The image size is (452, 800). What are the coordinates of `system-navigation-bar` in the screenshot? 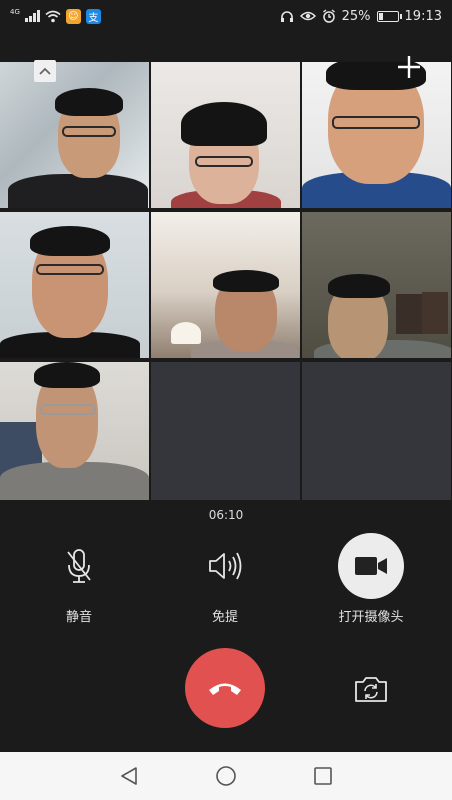 It's located at (226, 776).